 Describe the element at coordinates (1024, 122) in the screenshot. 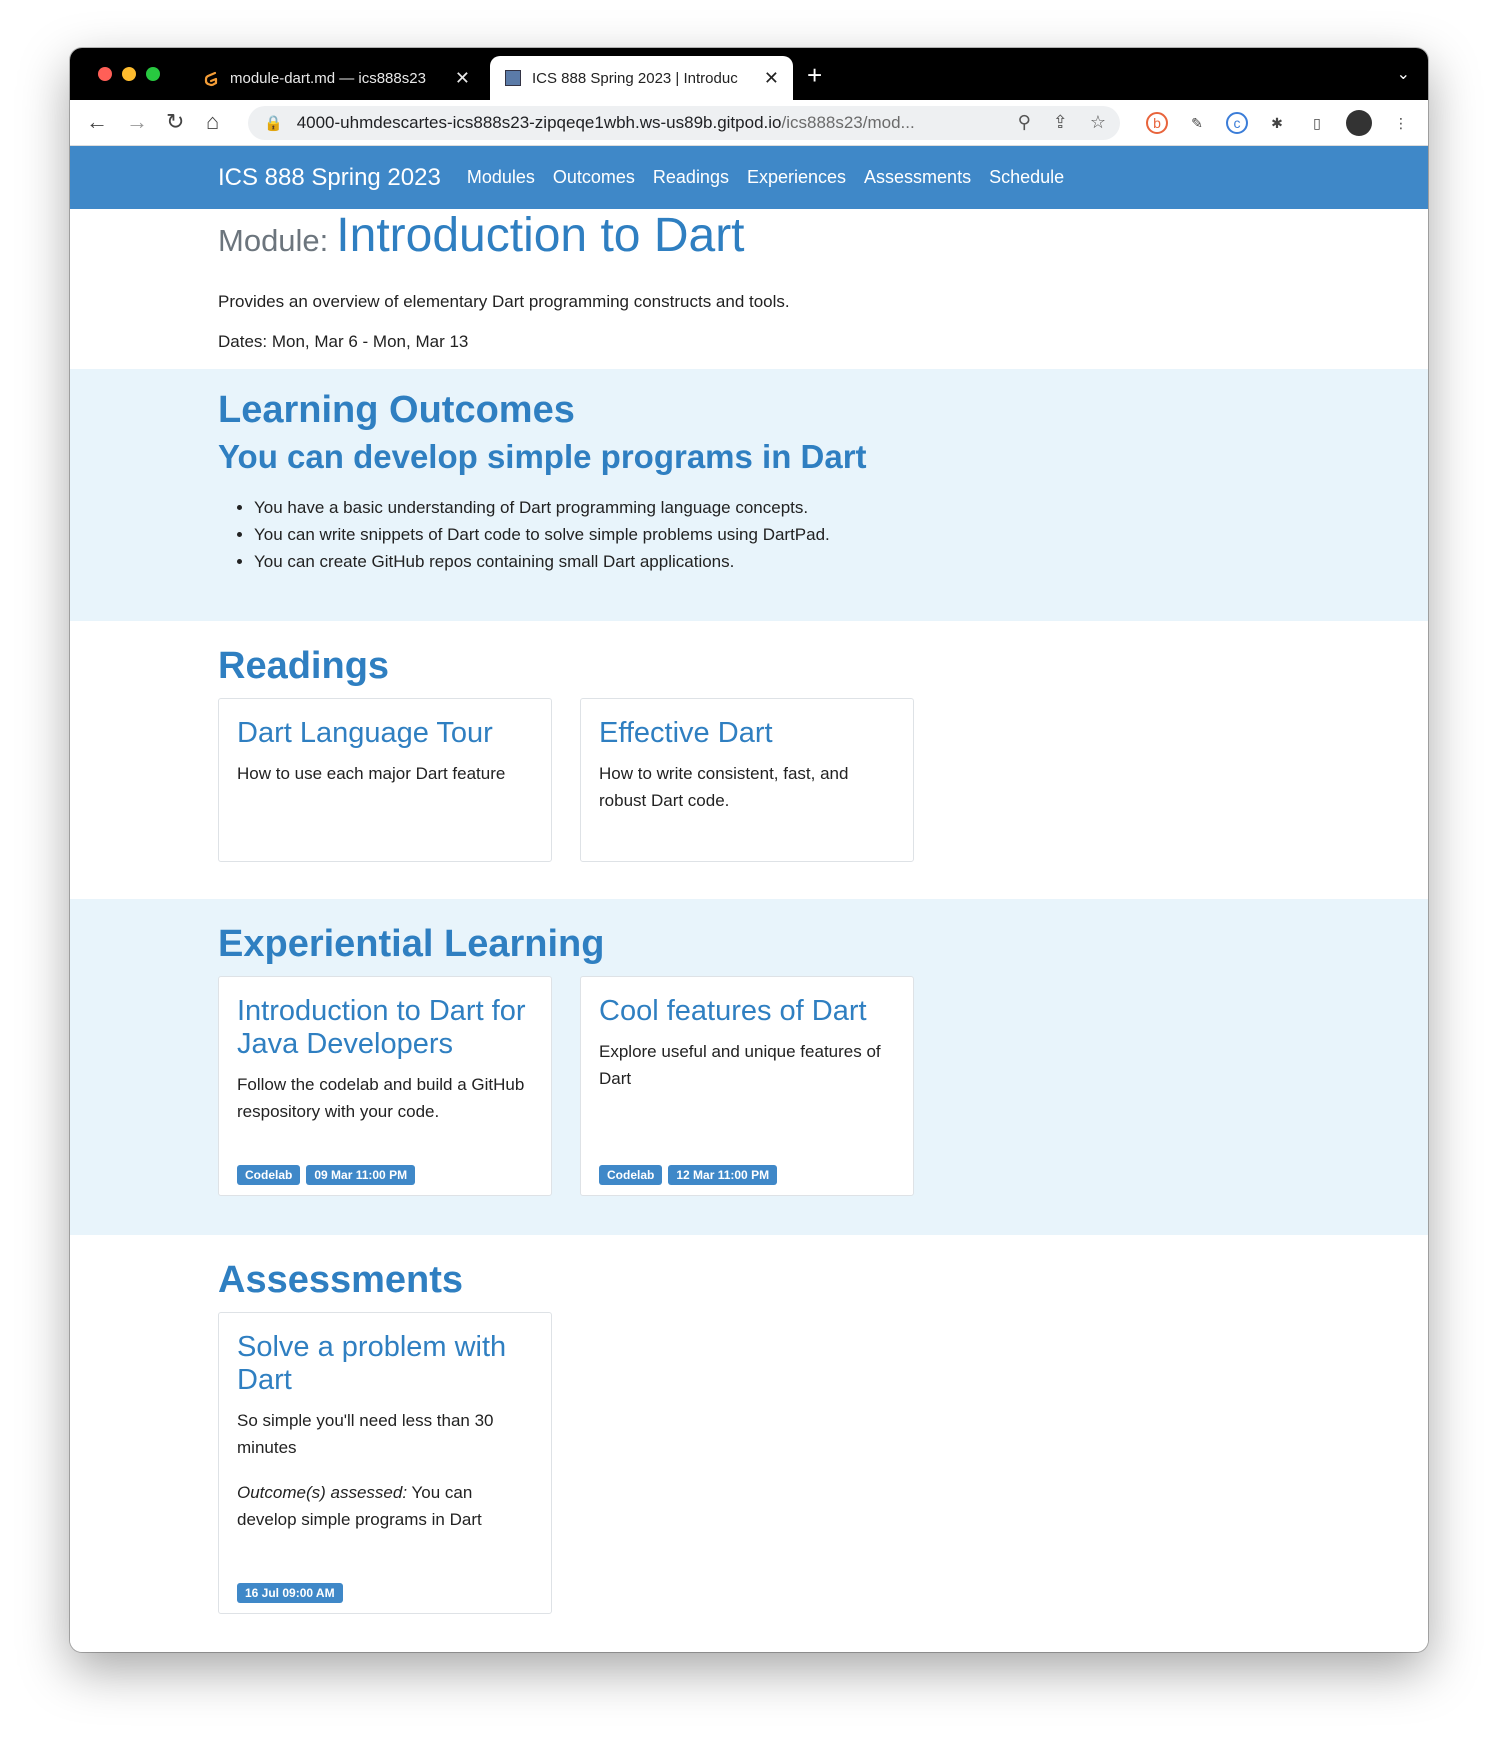

I see `zoom-icon: ⚲` at that location.